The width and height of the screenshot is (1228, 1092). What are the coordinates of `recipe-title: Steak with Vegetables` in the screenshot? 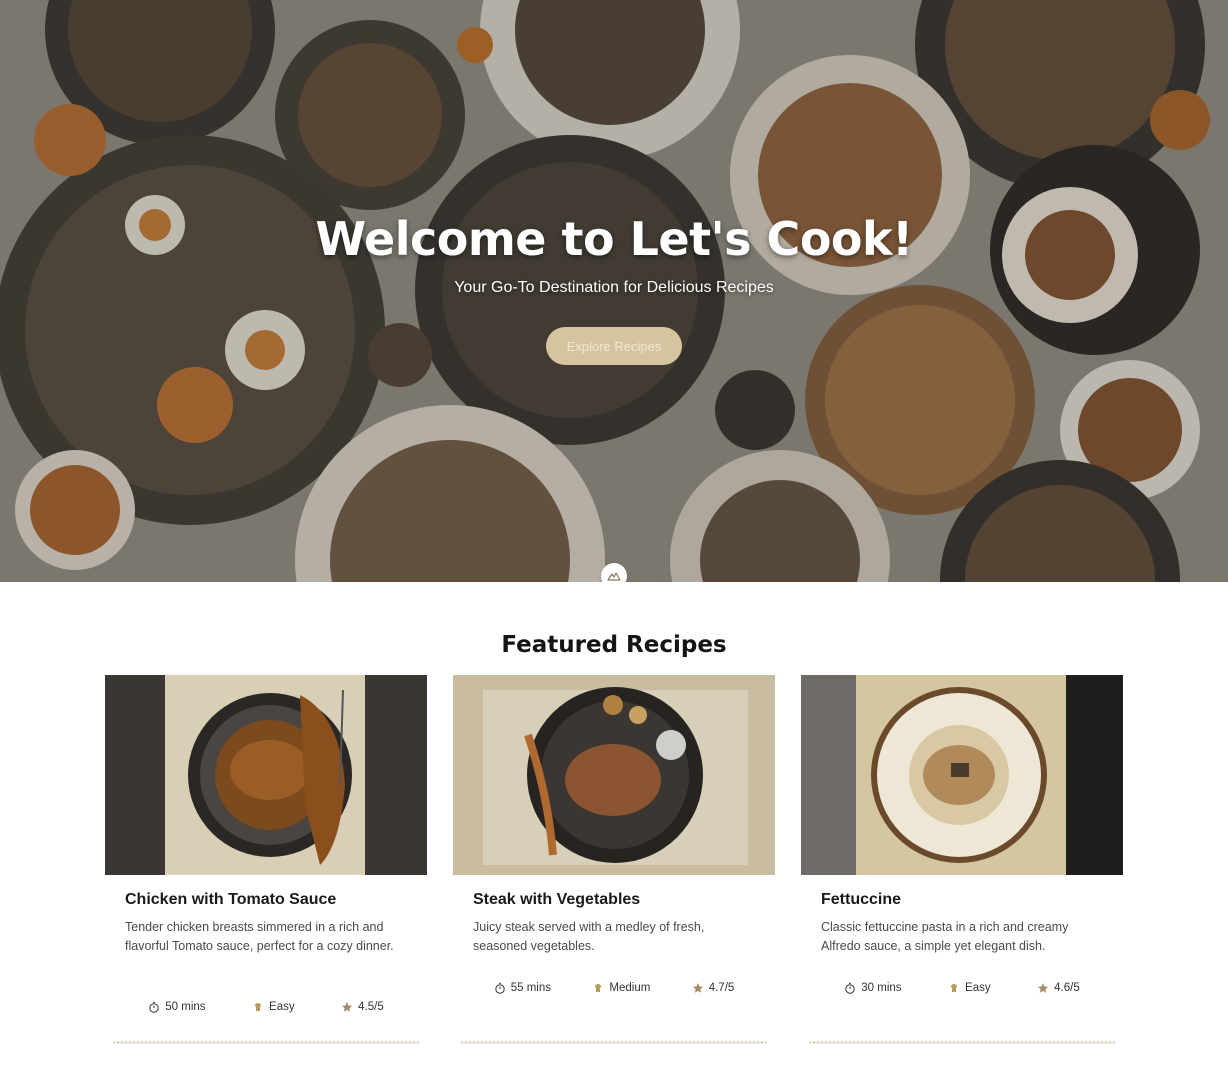 It's located at (624, 900).